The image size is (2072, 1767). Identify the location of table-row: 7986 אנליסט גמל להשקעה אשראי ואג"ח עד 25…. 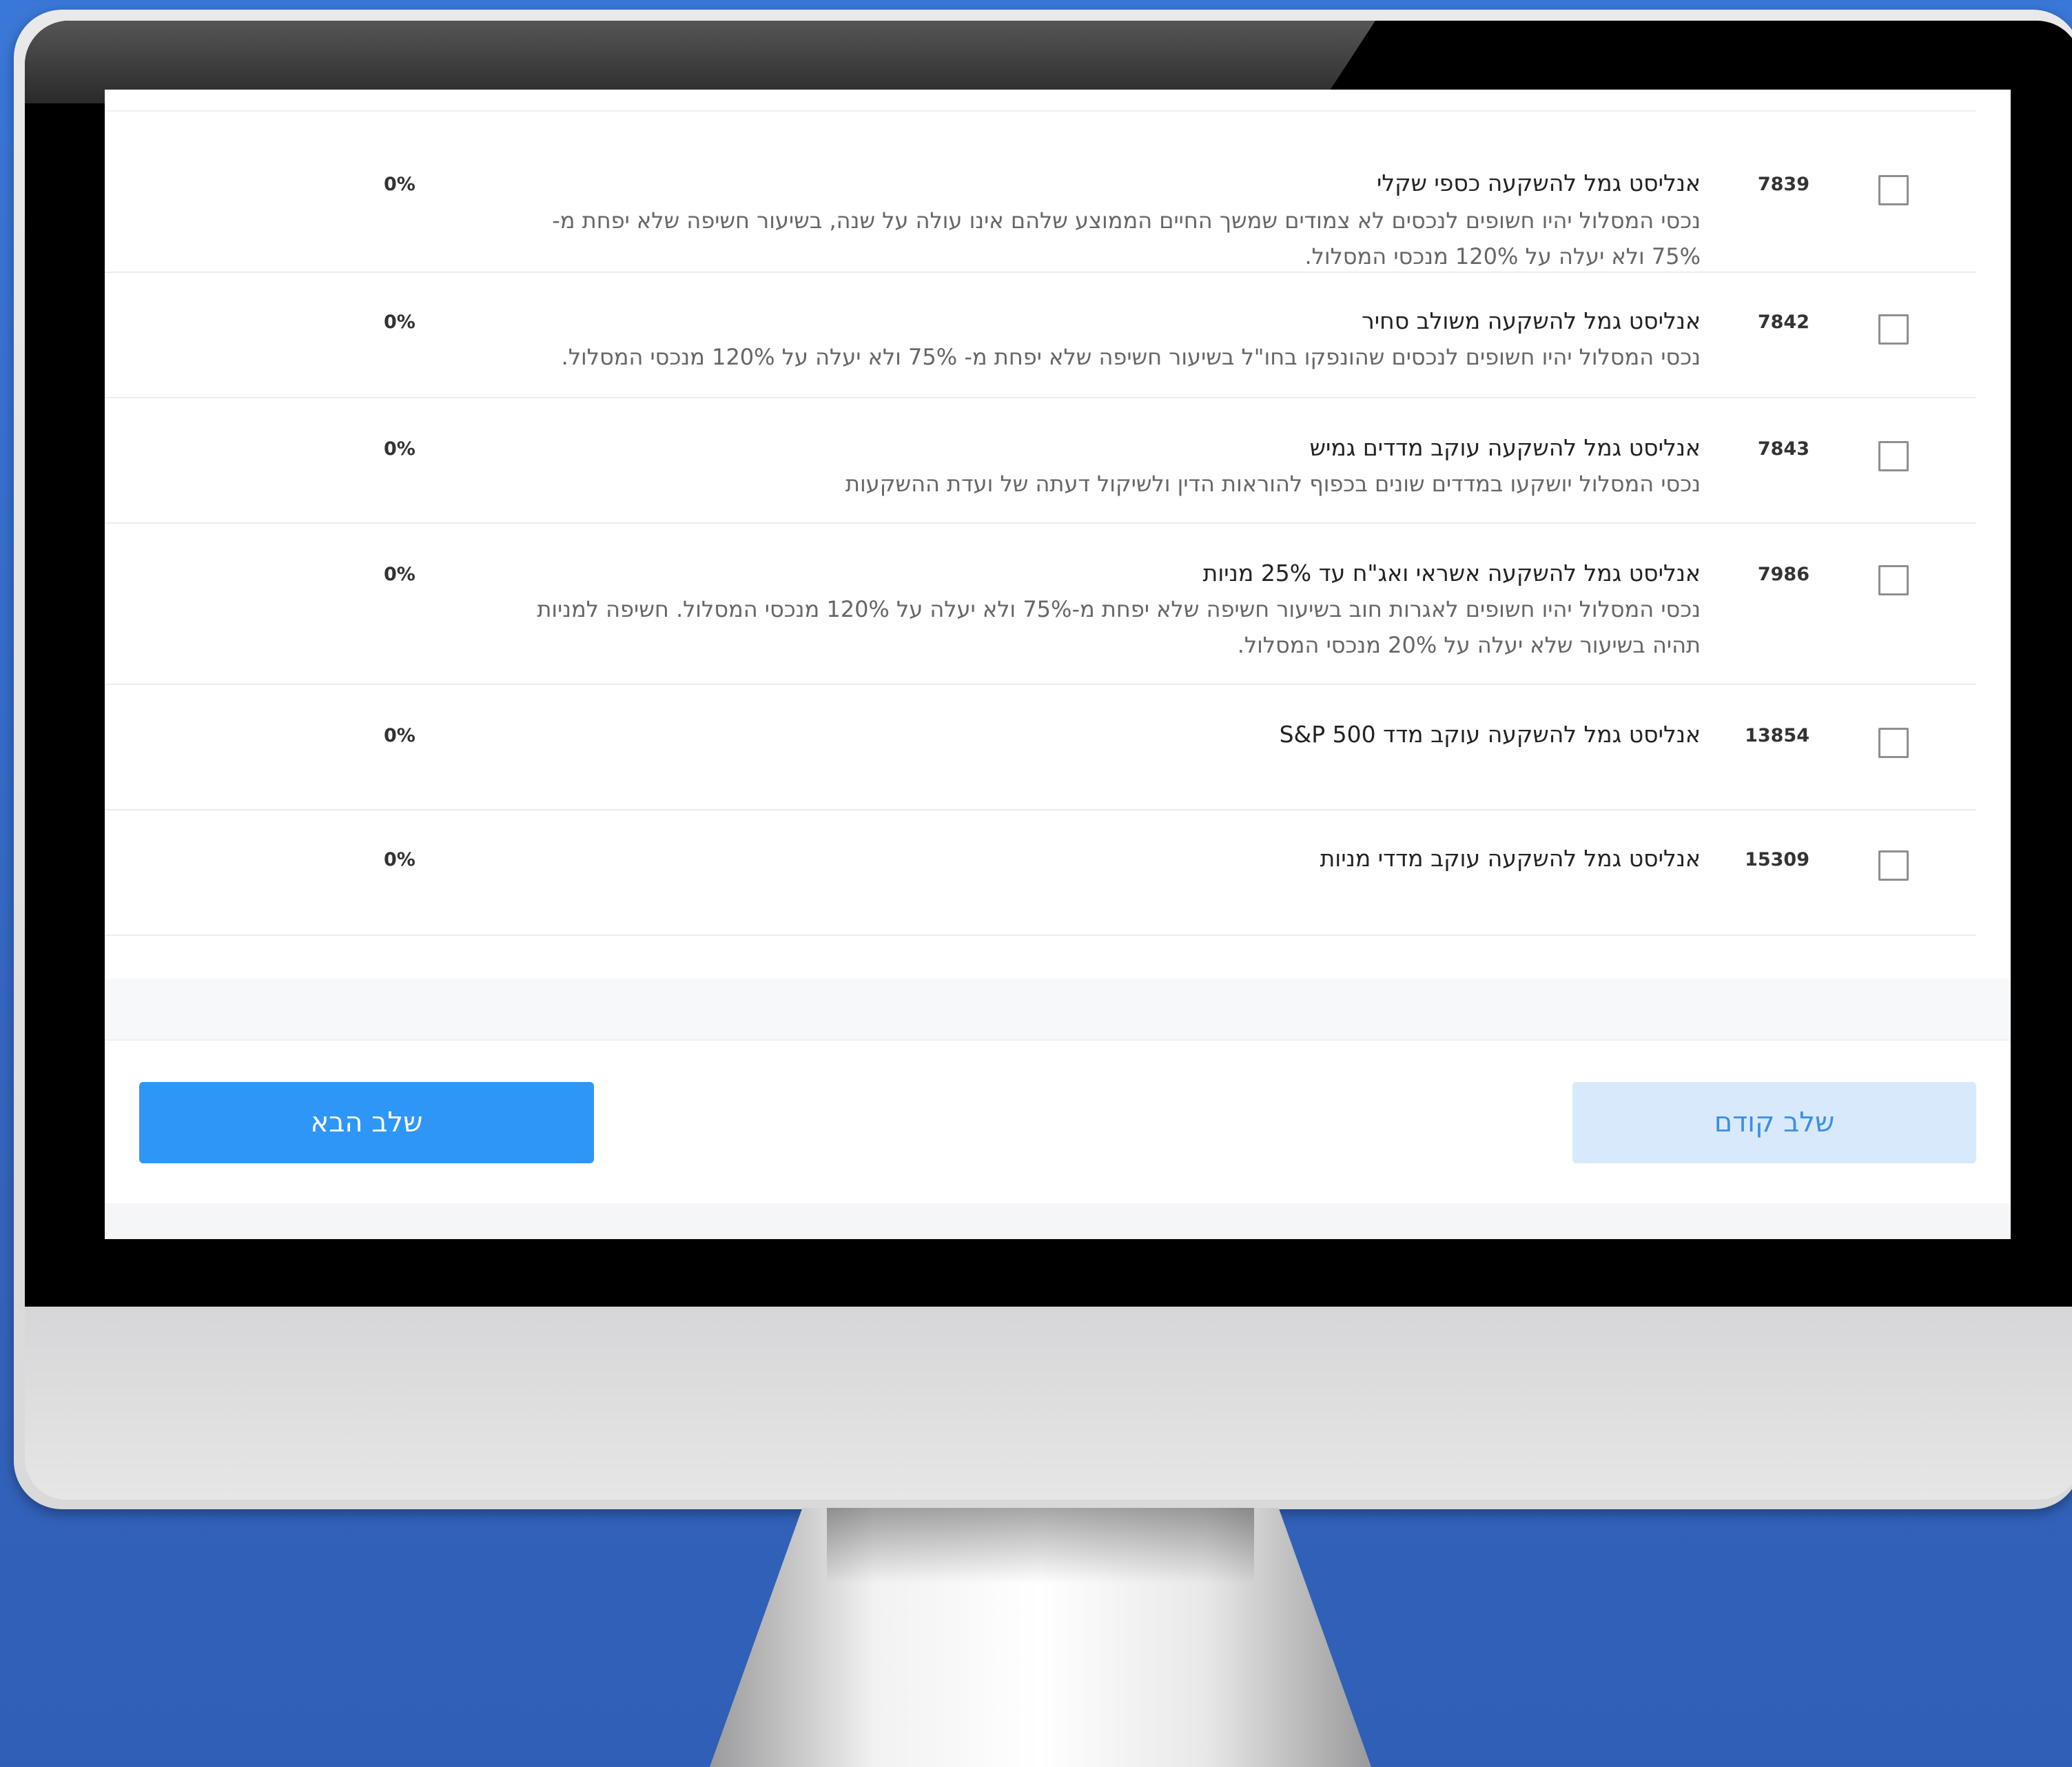
(1040, 604).